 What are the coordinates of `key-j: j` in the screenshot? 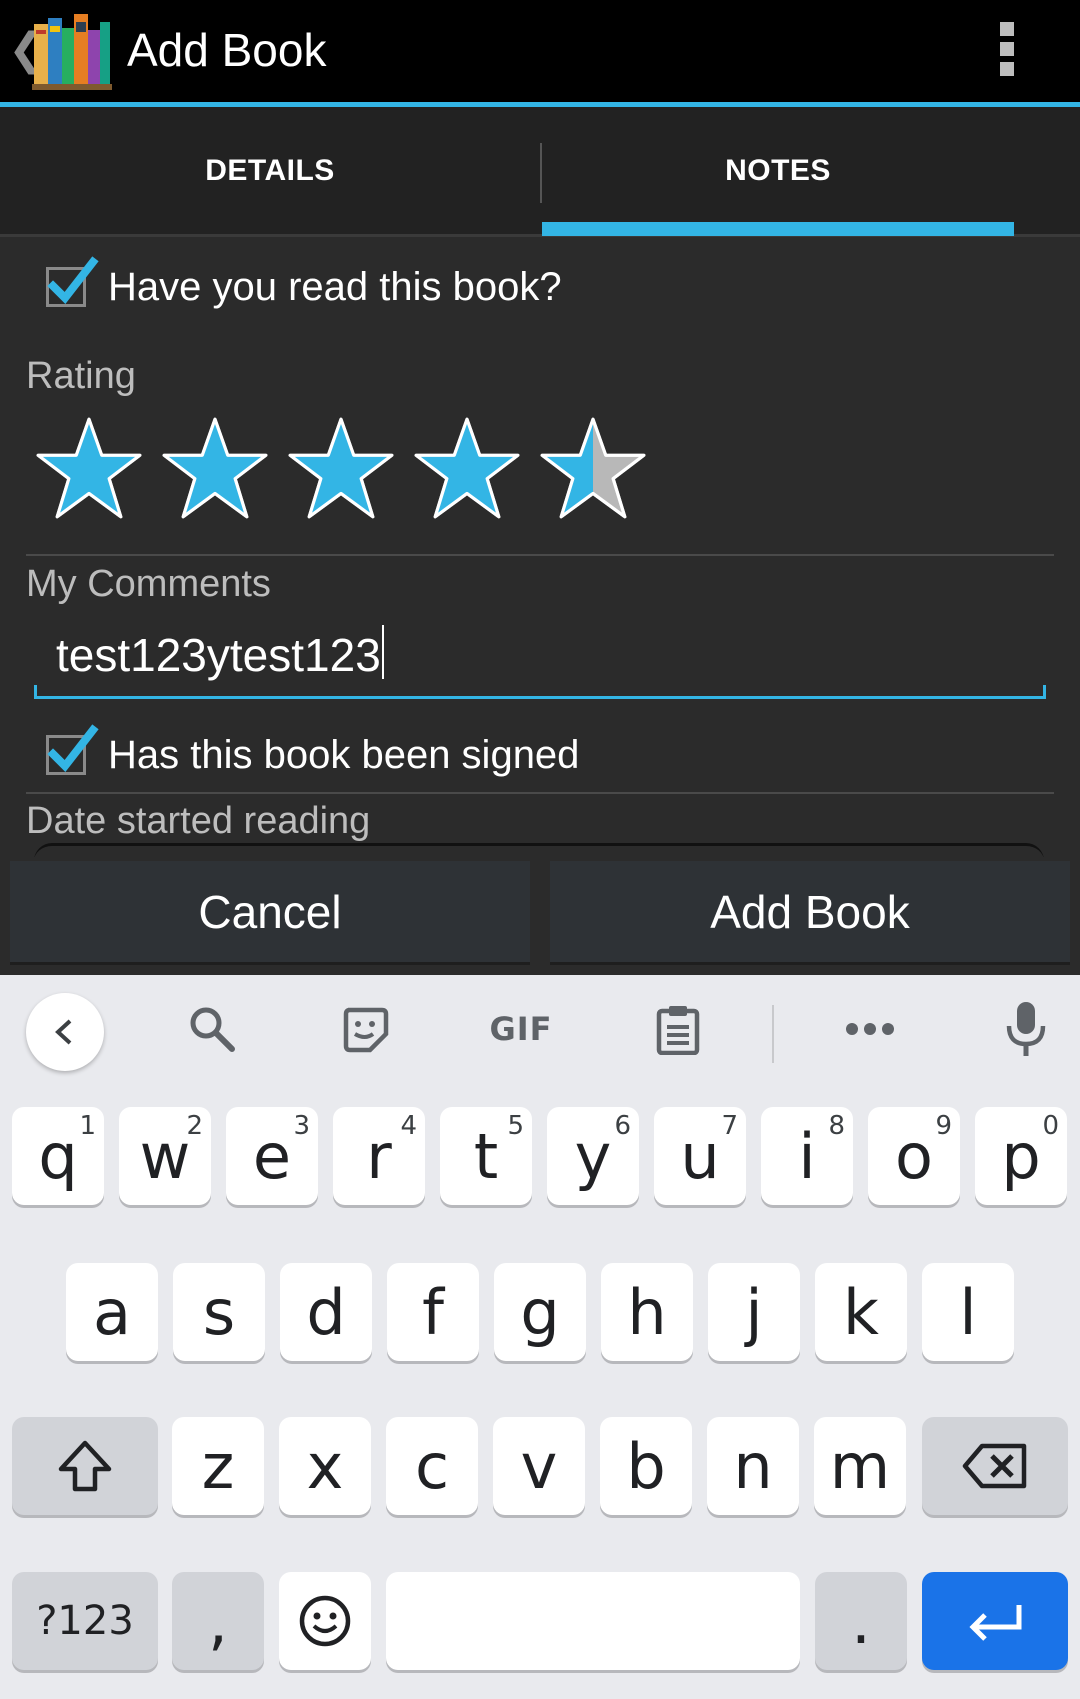 It's located at (754, 1312).